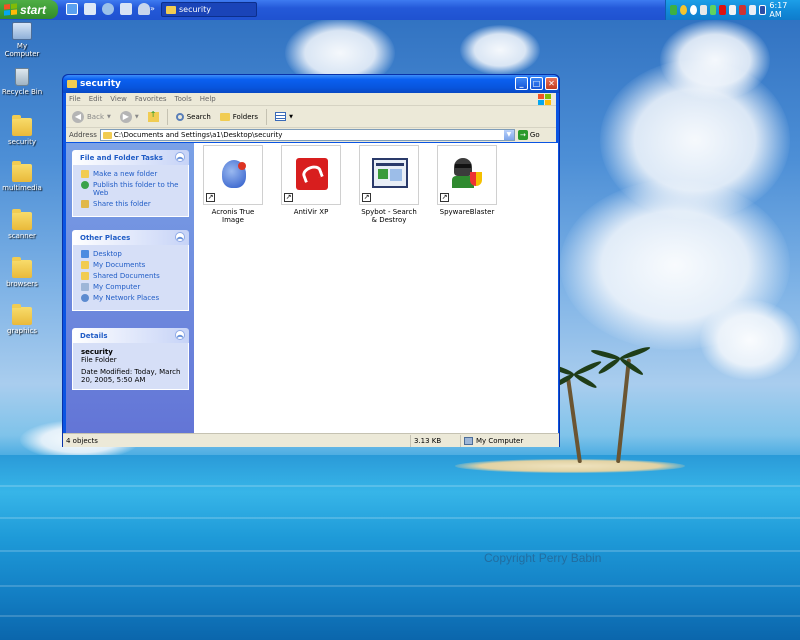 The width and height of the screenshot is (800, 640). Describe the element at coordinates (78, 116) in the screenshot. I see `back-arrow-icon: ◀` at that location.